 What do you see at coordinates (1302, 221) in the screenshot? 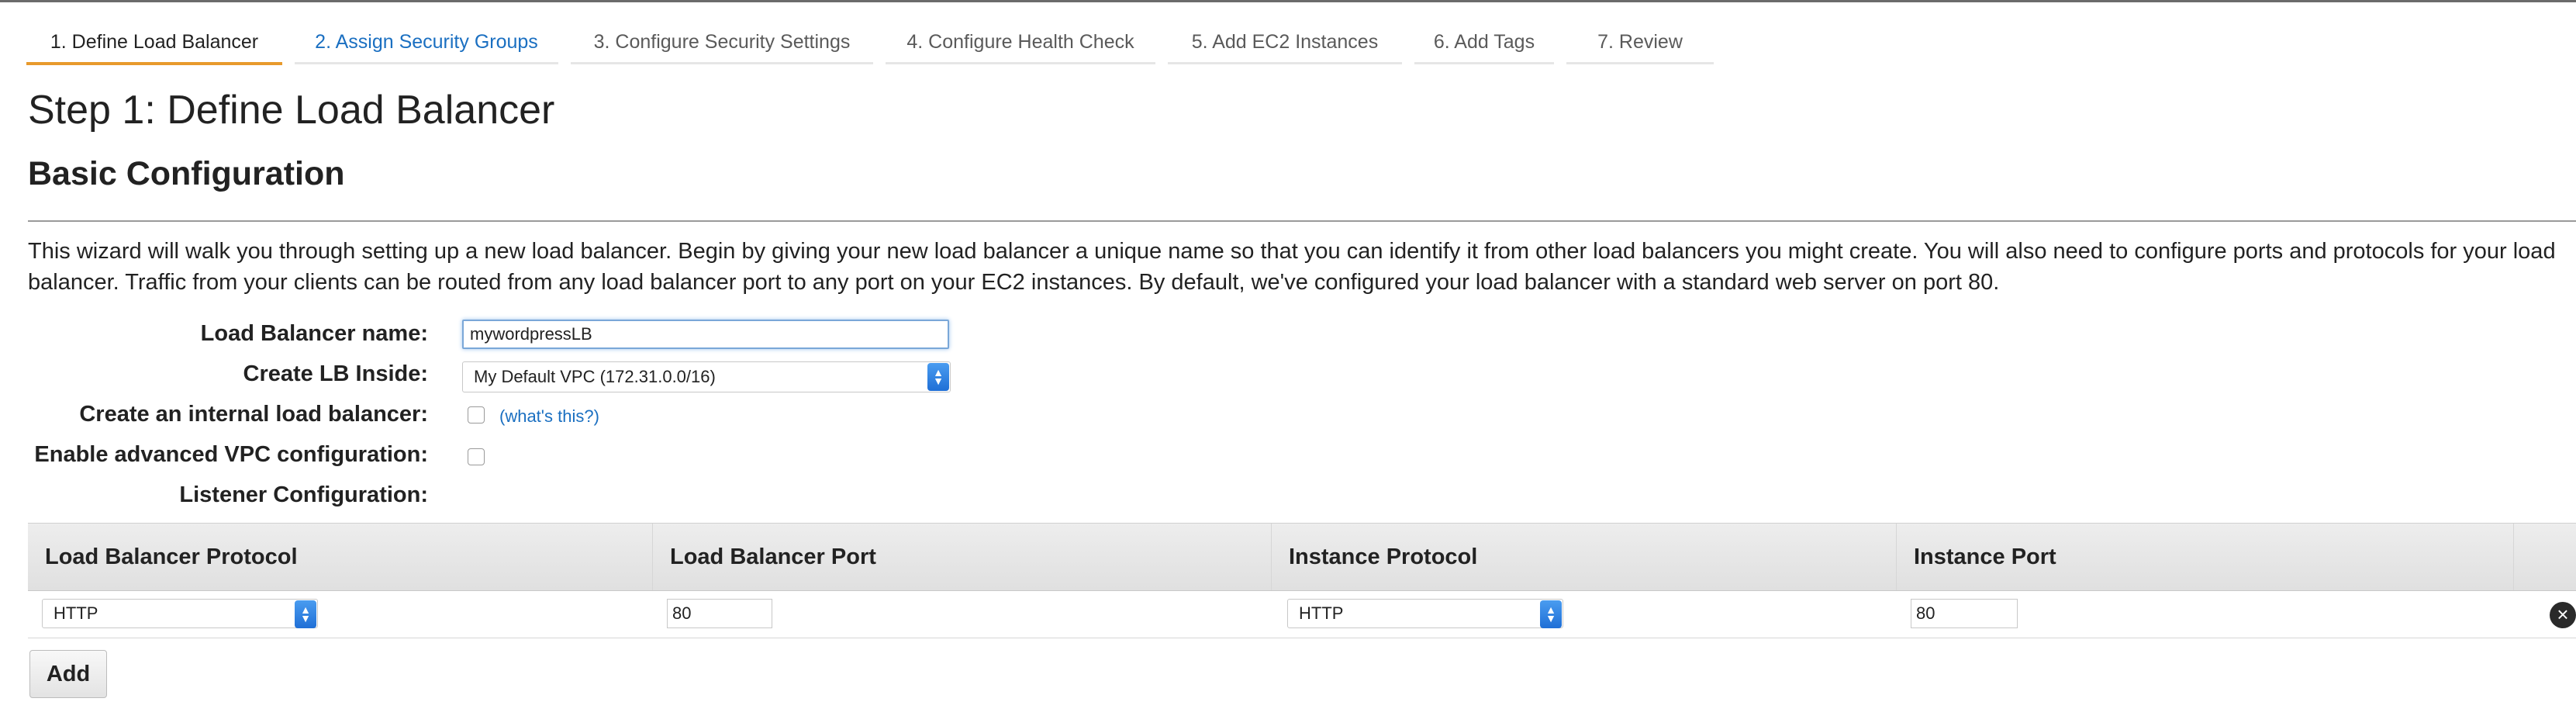
I see `section-divider` at bounding box center [1302, 221].